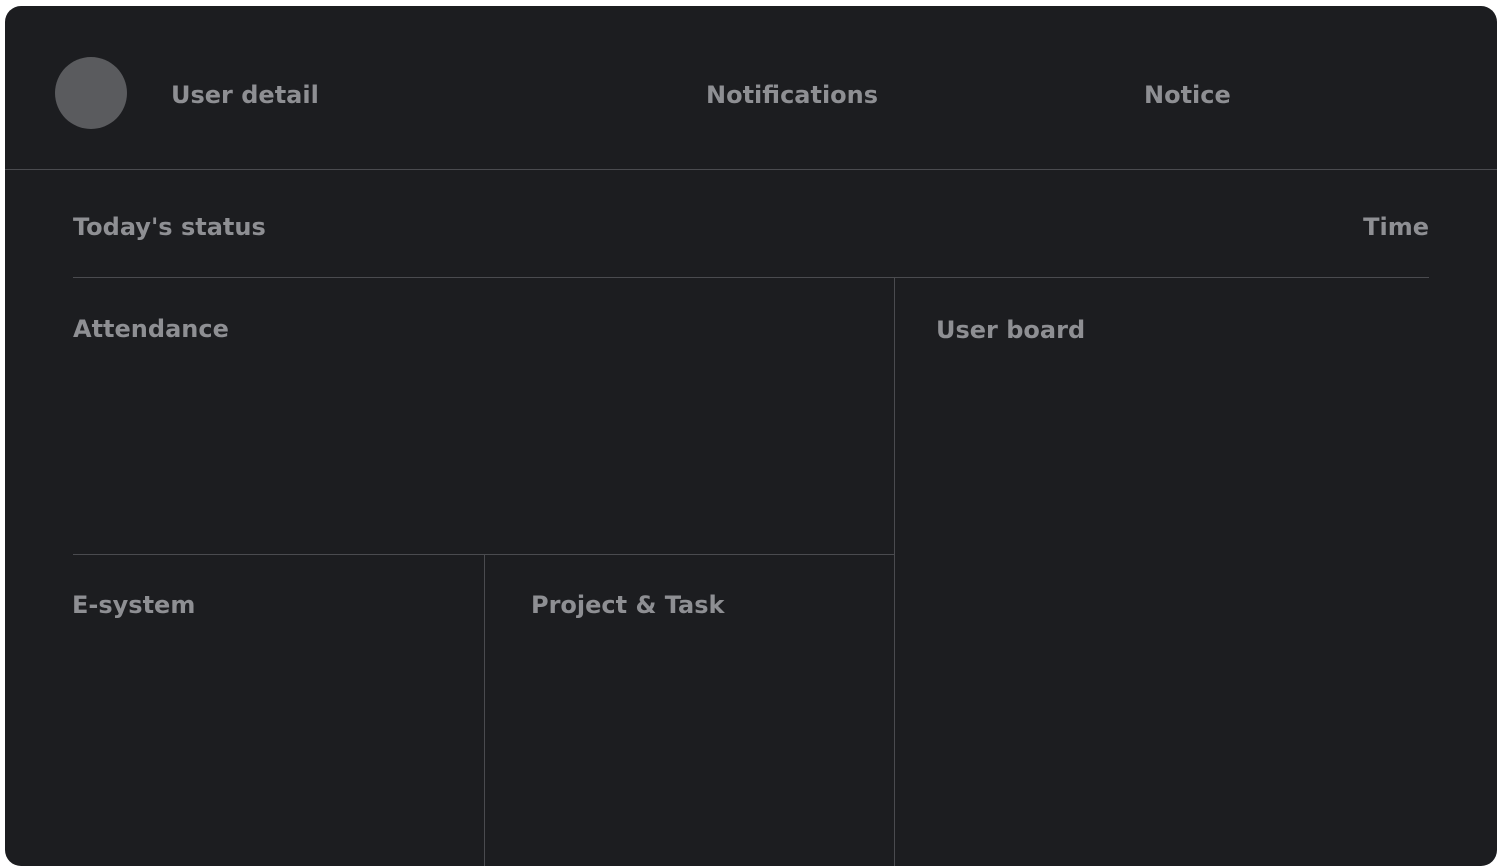 This screenshot has height=866, width=1500. I want to click on header-divider, so click(751, 169).